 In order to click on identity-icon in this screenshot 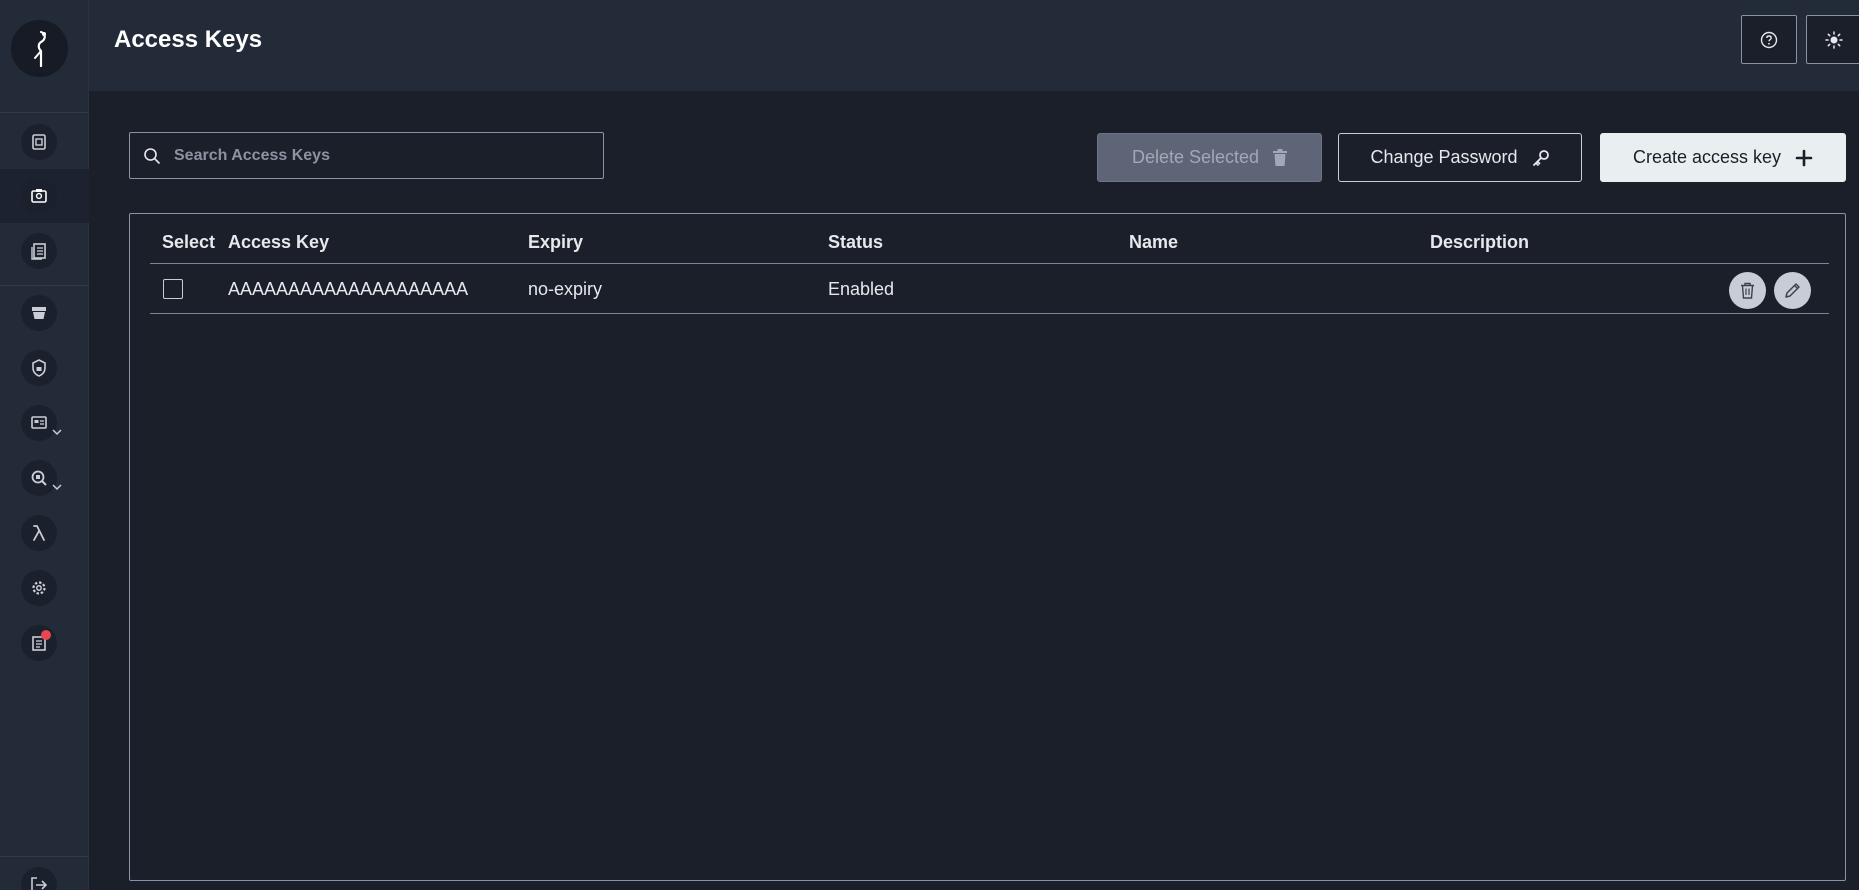, I will do `click(39, 196)`.